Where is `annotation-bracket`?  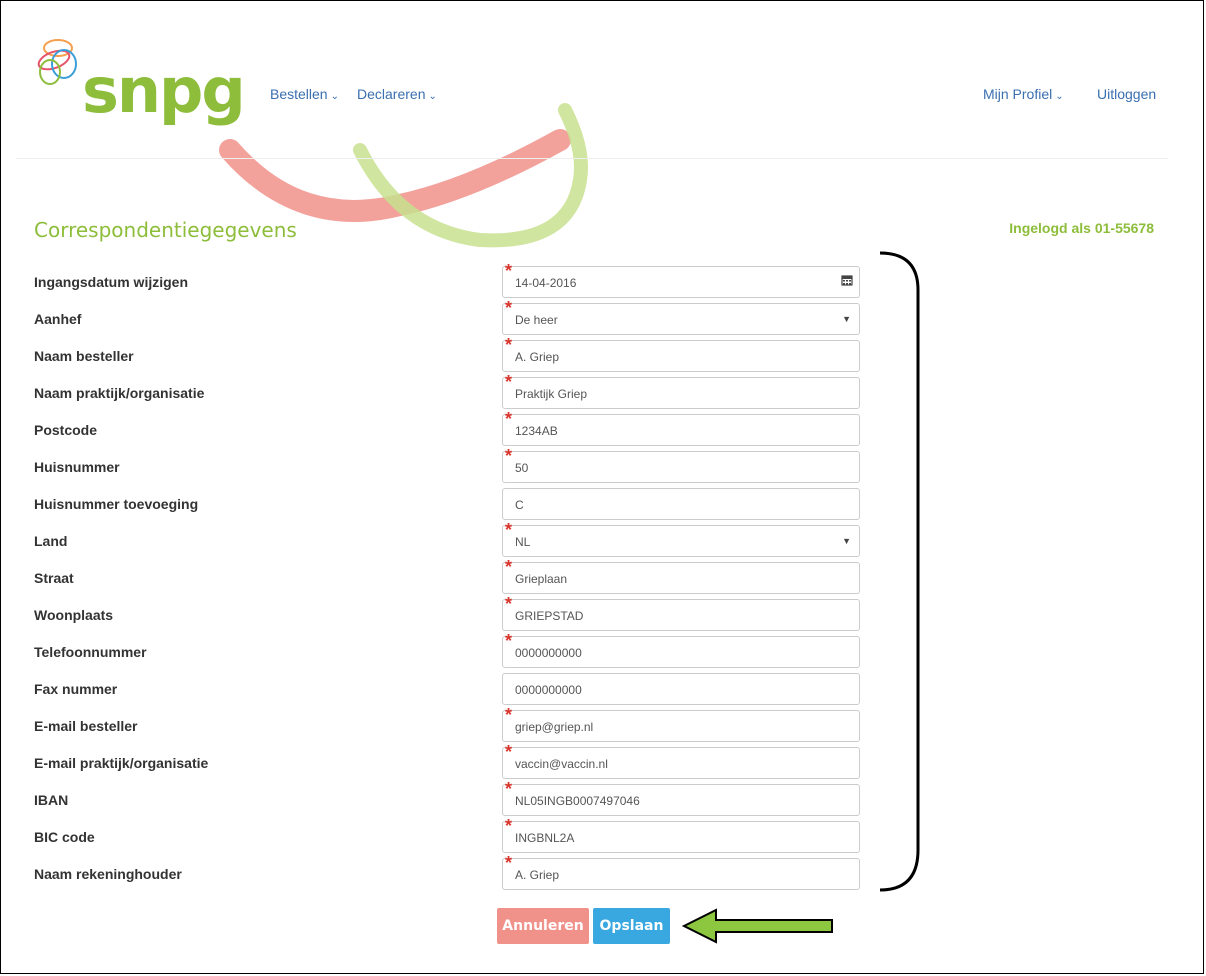
annotation-bracket is located at coordinates (899, 571).